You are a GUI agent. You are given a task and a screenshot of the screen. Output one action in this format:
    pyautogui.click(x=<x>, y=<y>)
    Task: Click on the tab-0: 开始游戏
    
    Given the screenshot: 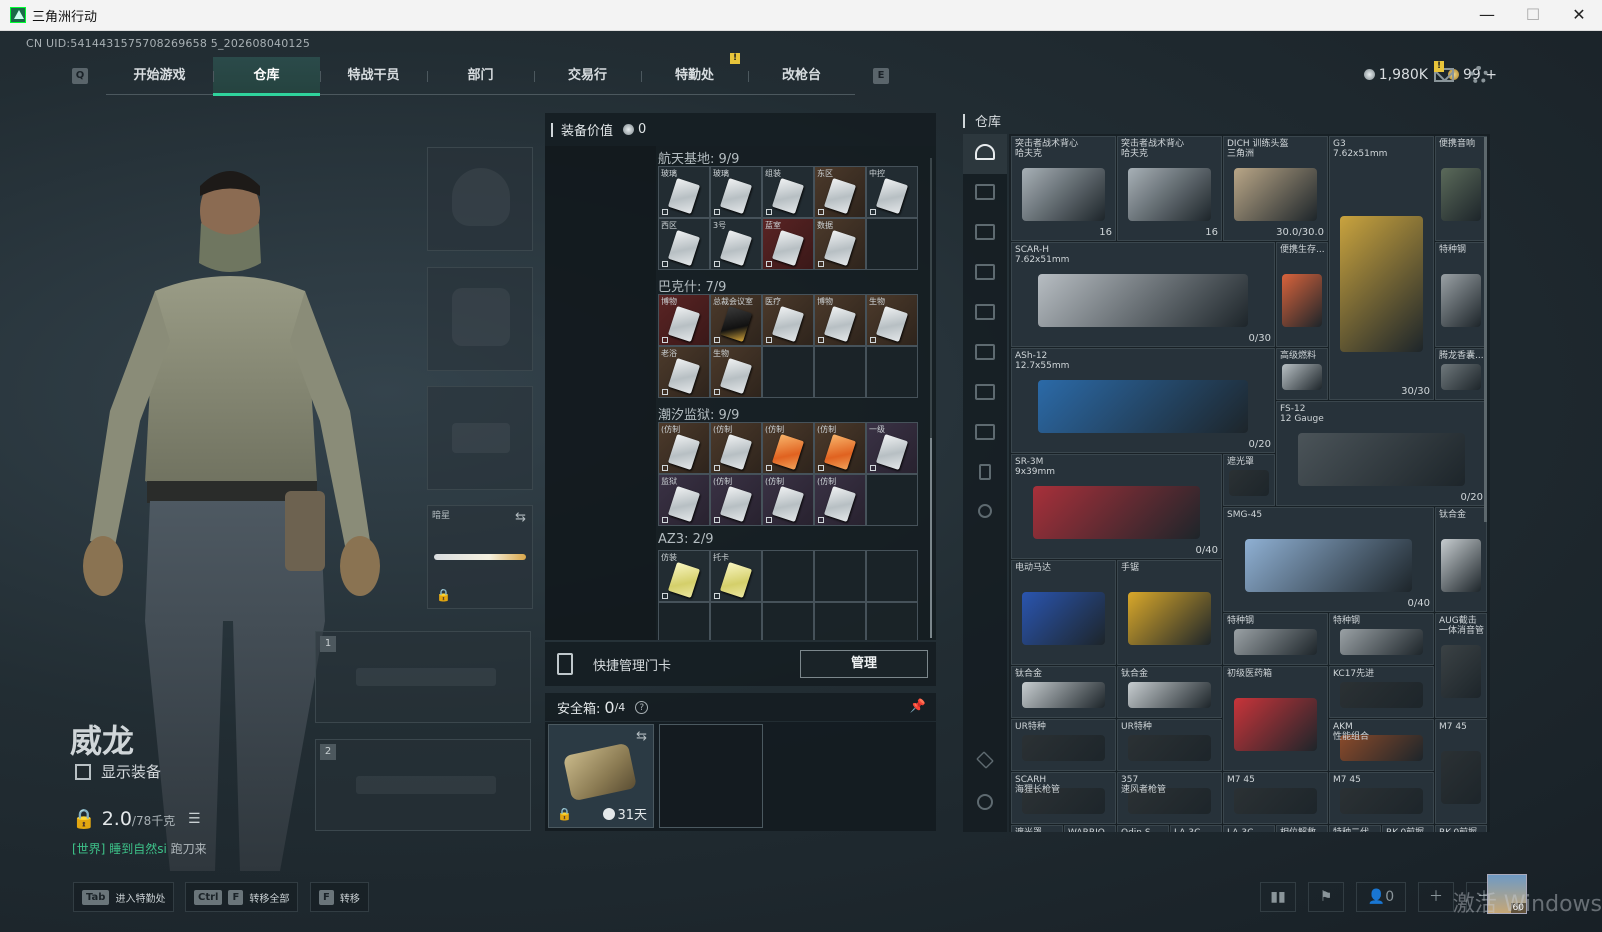 What is the action you would take?
    pyautogui.click(x=159, y=76)
    